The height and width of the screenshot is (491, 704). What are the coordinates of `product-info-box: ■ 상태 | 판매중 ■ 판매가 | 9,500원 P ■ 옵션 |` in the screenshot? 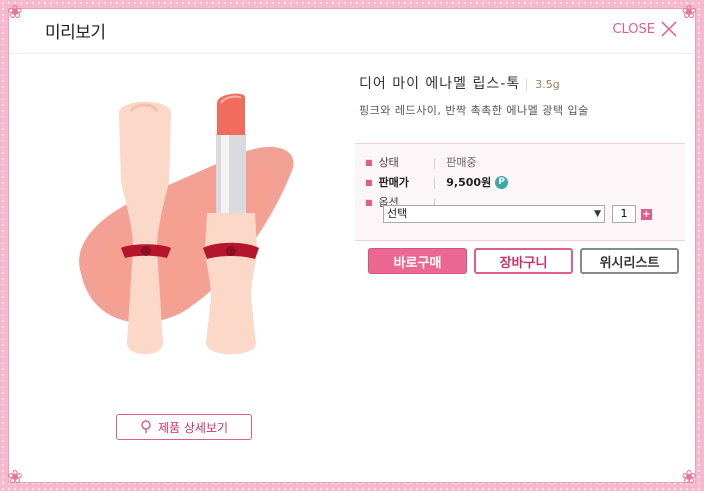 It's located at (520, 192).